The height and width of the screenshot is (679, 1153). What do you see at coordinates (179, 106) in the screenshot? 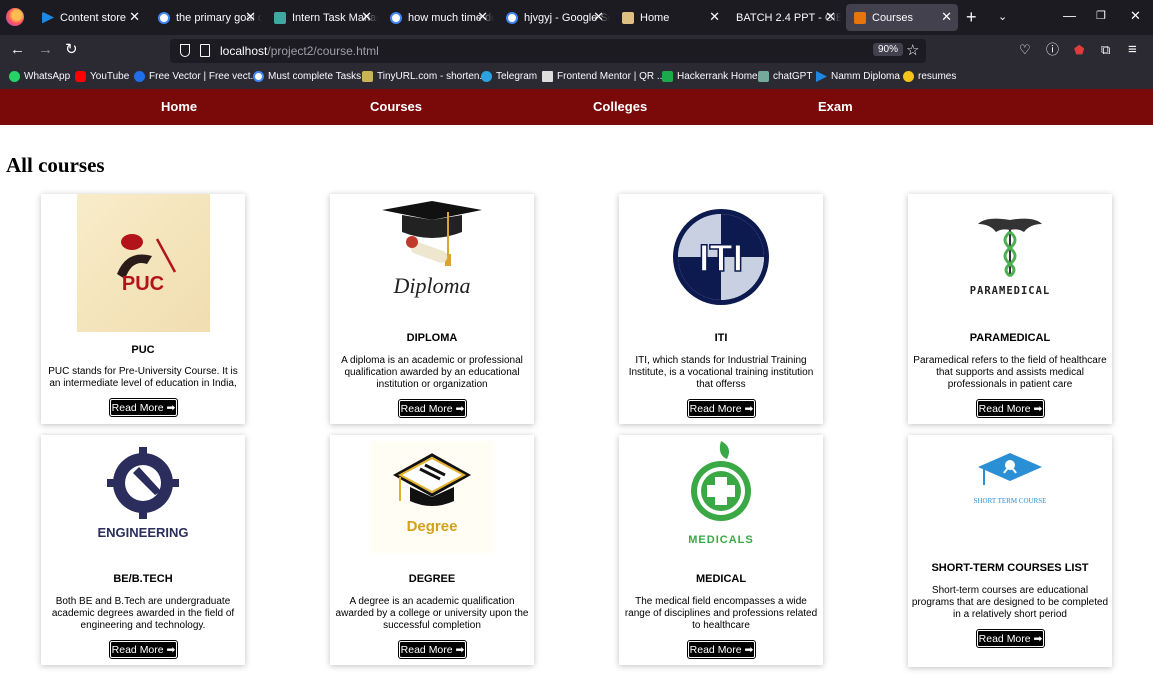
I see `nav-home-link: Home` at bounding box center [179, 106].